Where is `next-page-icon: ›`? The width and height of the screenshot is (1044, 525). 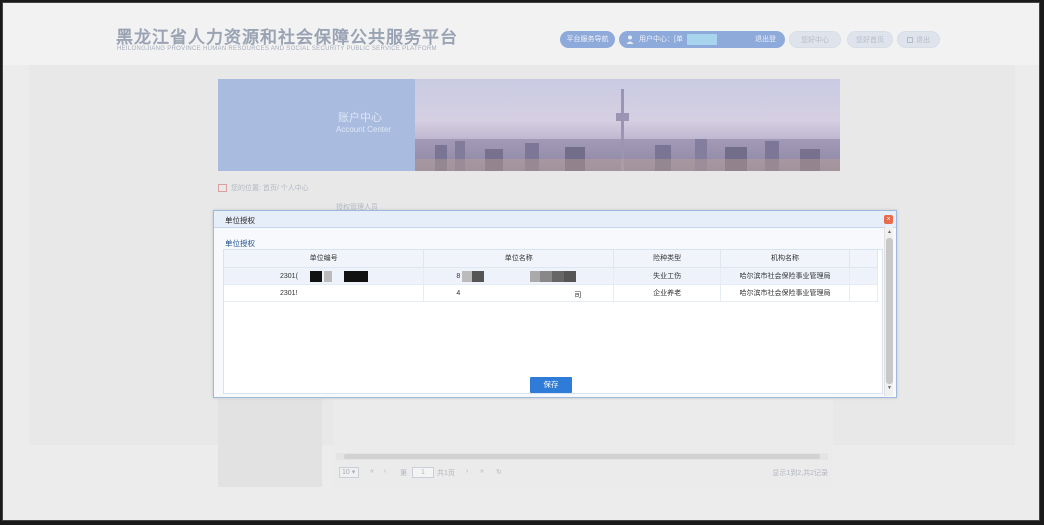
next-page-icon: › is located at coordinates (467, 471).